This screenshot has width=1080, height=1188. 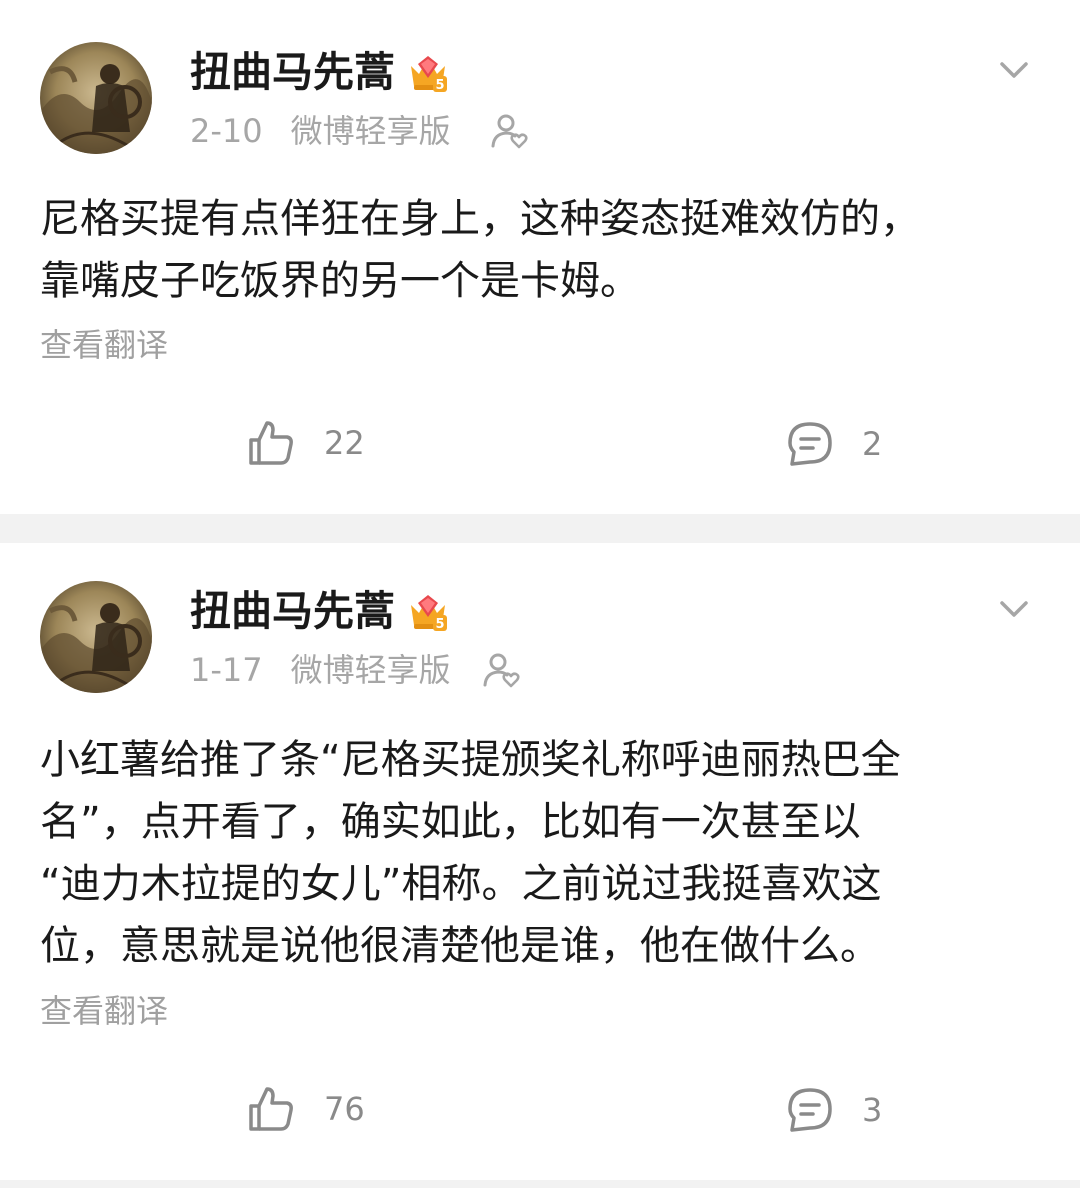 What do you see at coordinates (872, 1110) in the screenshot?
I see `comment-count: 3` at bounding box center [872, 1110].